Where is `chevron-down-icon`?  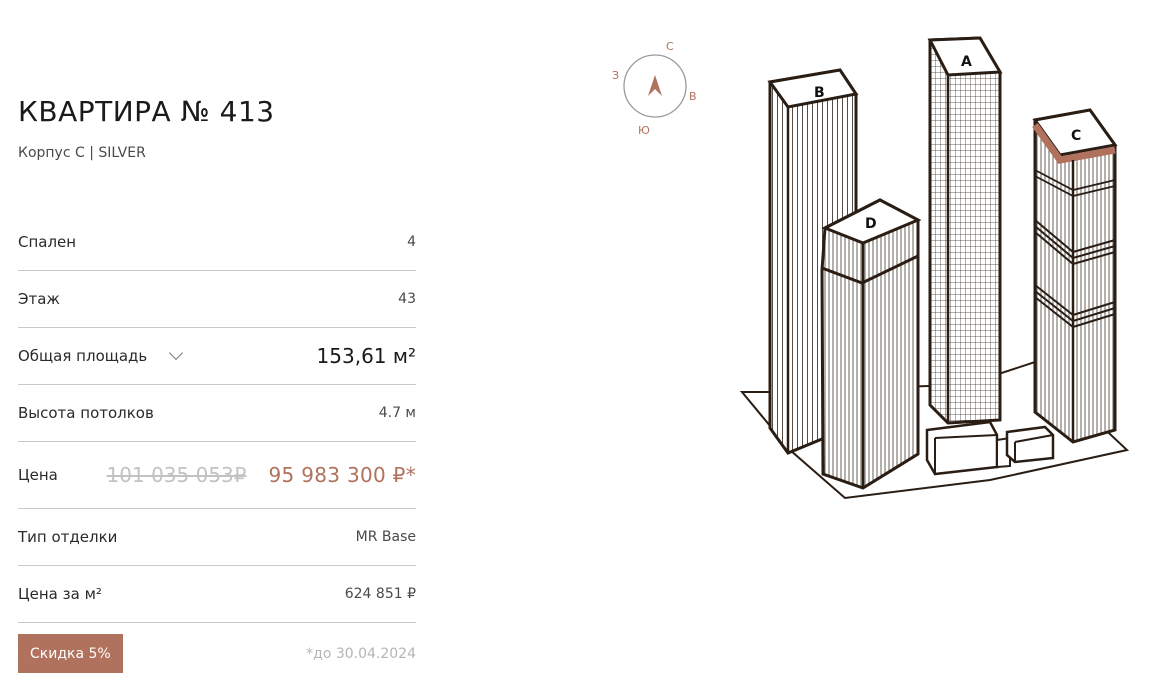
chevron-down-icon is located at coordinates (176, 353).